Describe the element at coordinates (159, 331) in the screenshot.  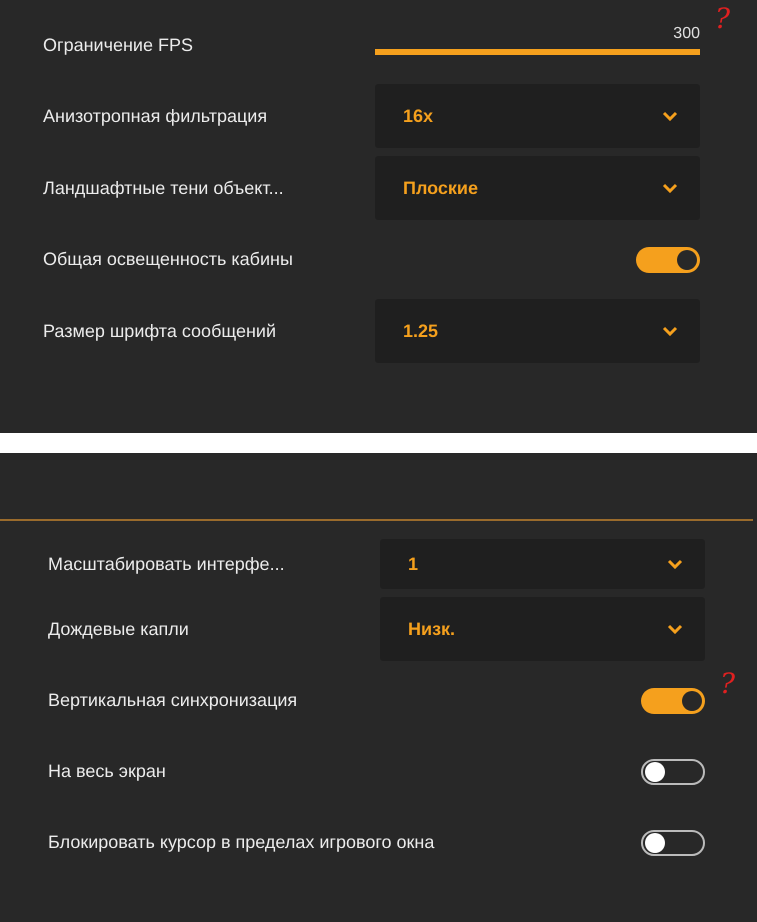
I see `setting-label: Размер шрифта сообщений` at that location.